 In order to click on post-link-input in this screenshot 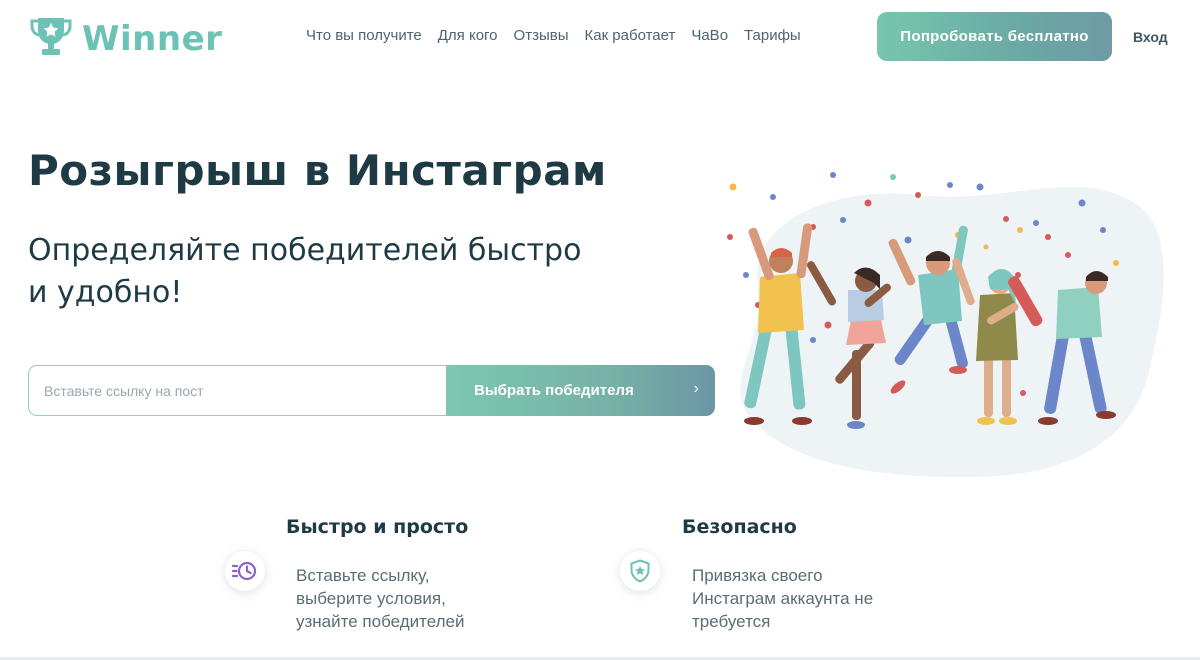, I will do `click(237, 390)`.